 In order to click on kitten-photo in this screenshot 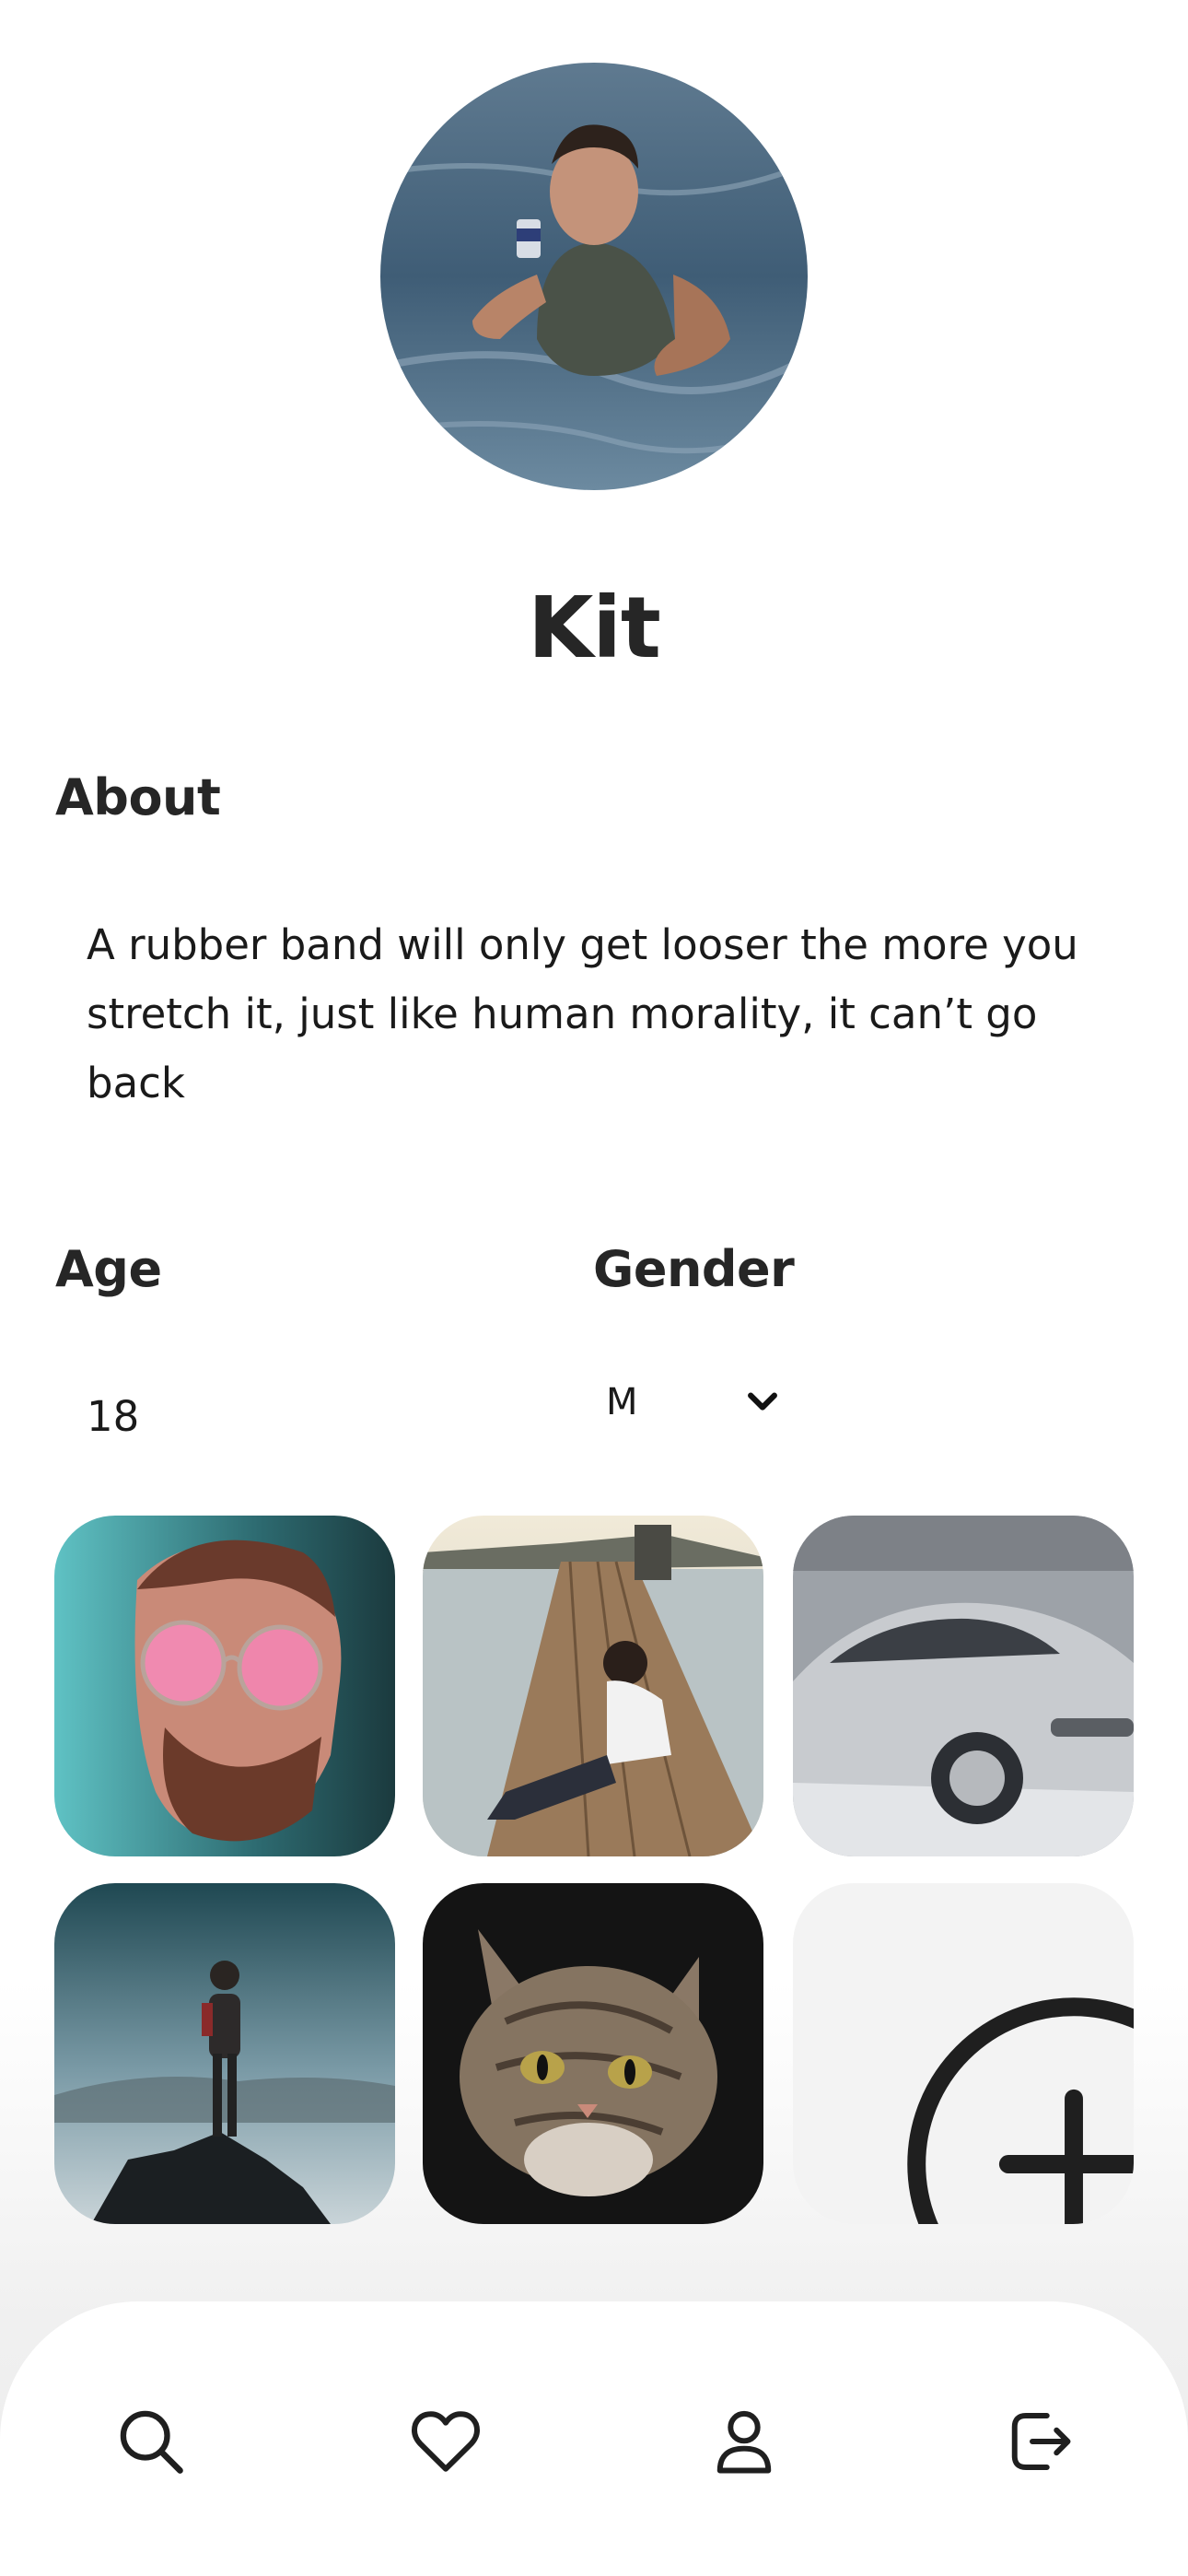, I will do `click(593, 2053)`.